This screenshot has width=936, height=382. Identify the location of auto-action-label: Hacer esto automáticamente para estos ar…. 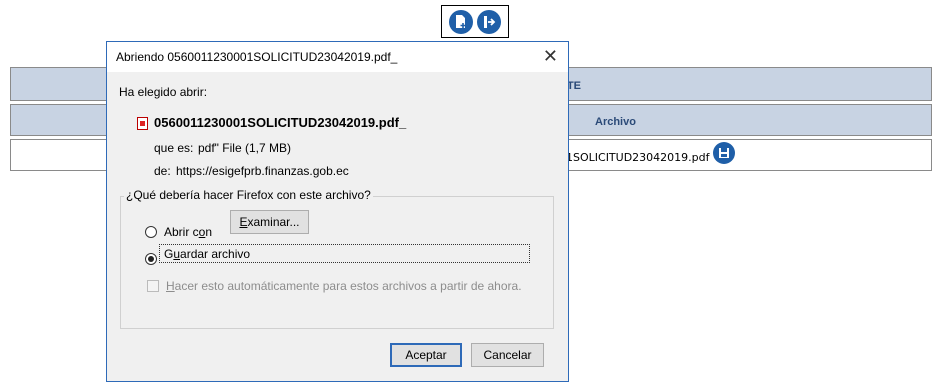
(344, 286).